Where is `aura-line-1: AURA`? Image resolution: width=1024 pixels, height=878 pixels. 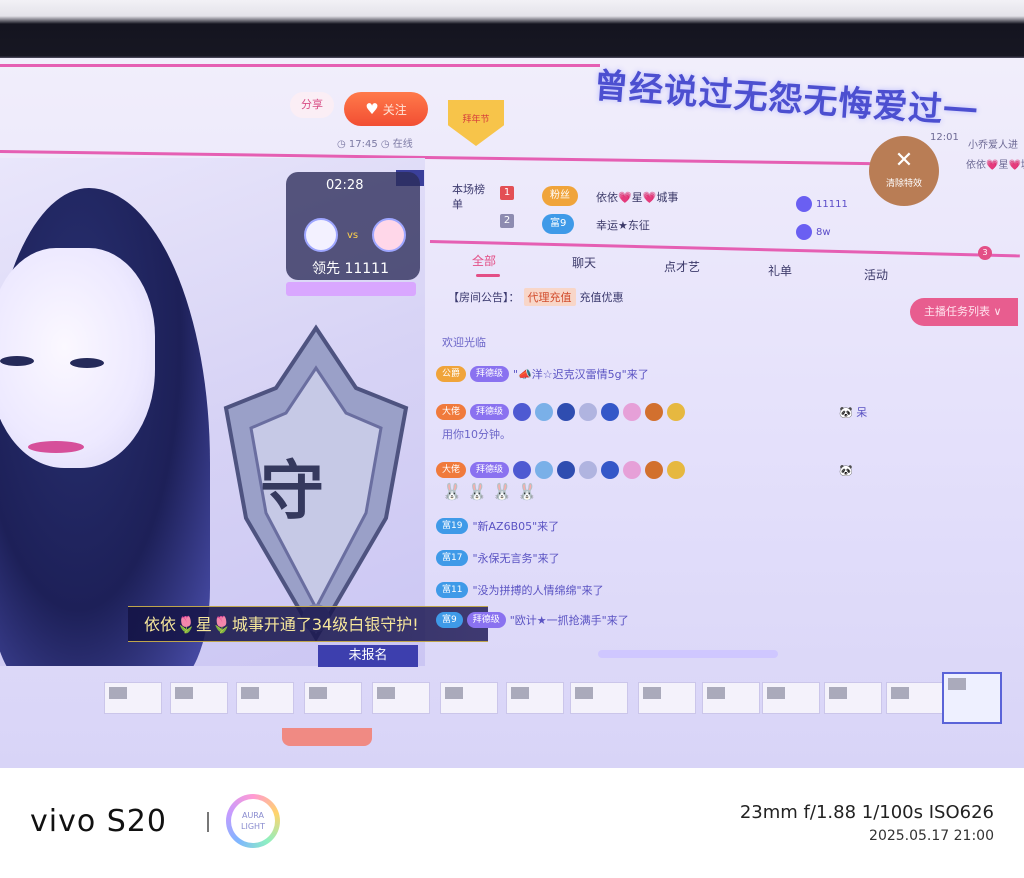
aura-line-1: AURA is located at coordinates (253, 815).